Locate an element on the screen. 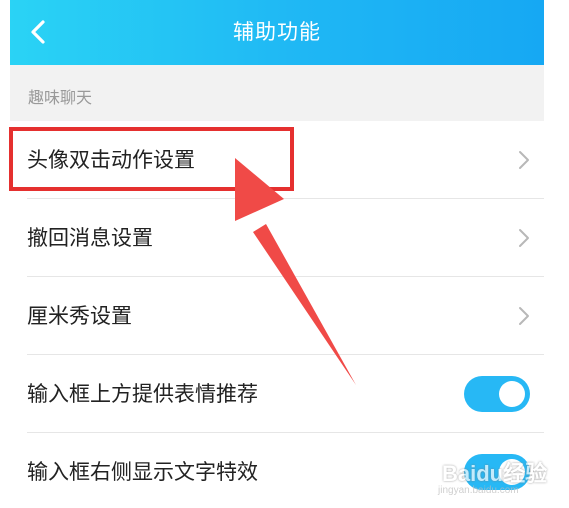  setting-row-recall-message: 撤回消息设置 is located at coordinates (277, 238).